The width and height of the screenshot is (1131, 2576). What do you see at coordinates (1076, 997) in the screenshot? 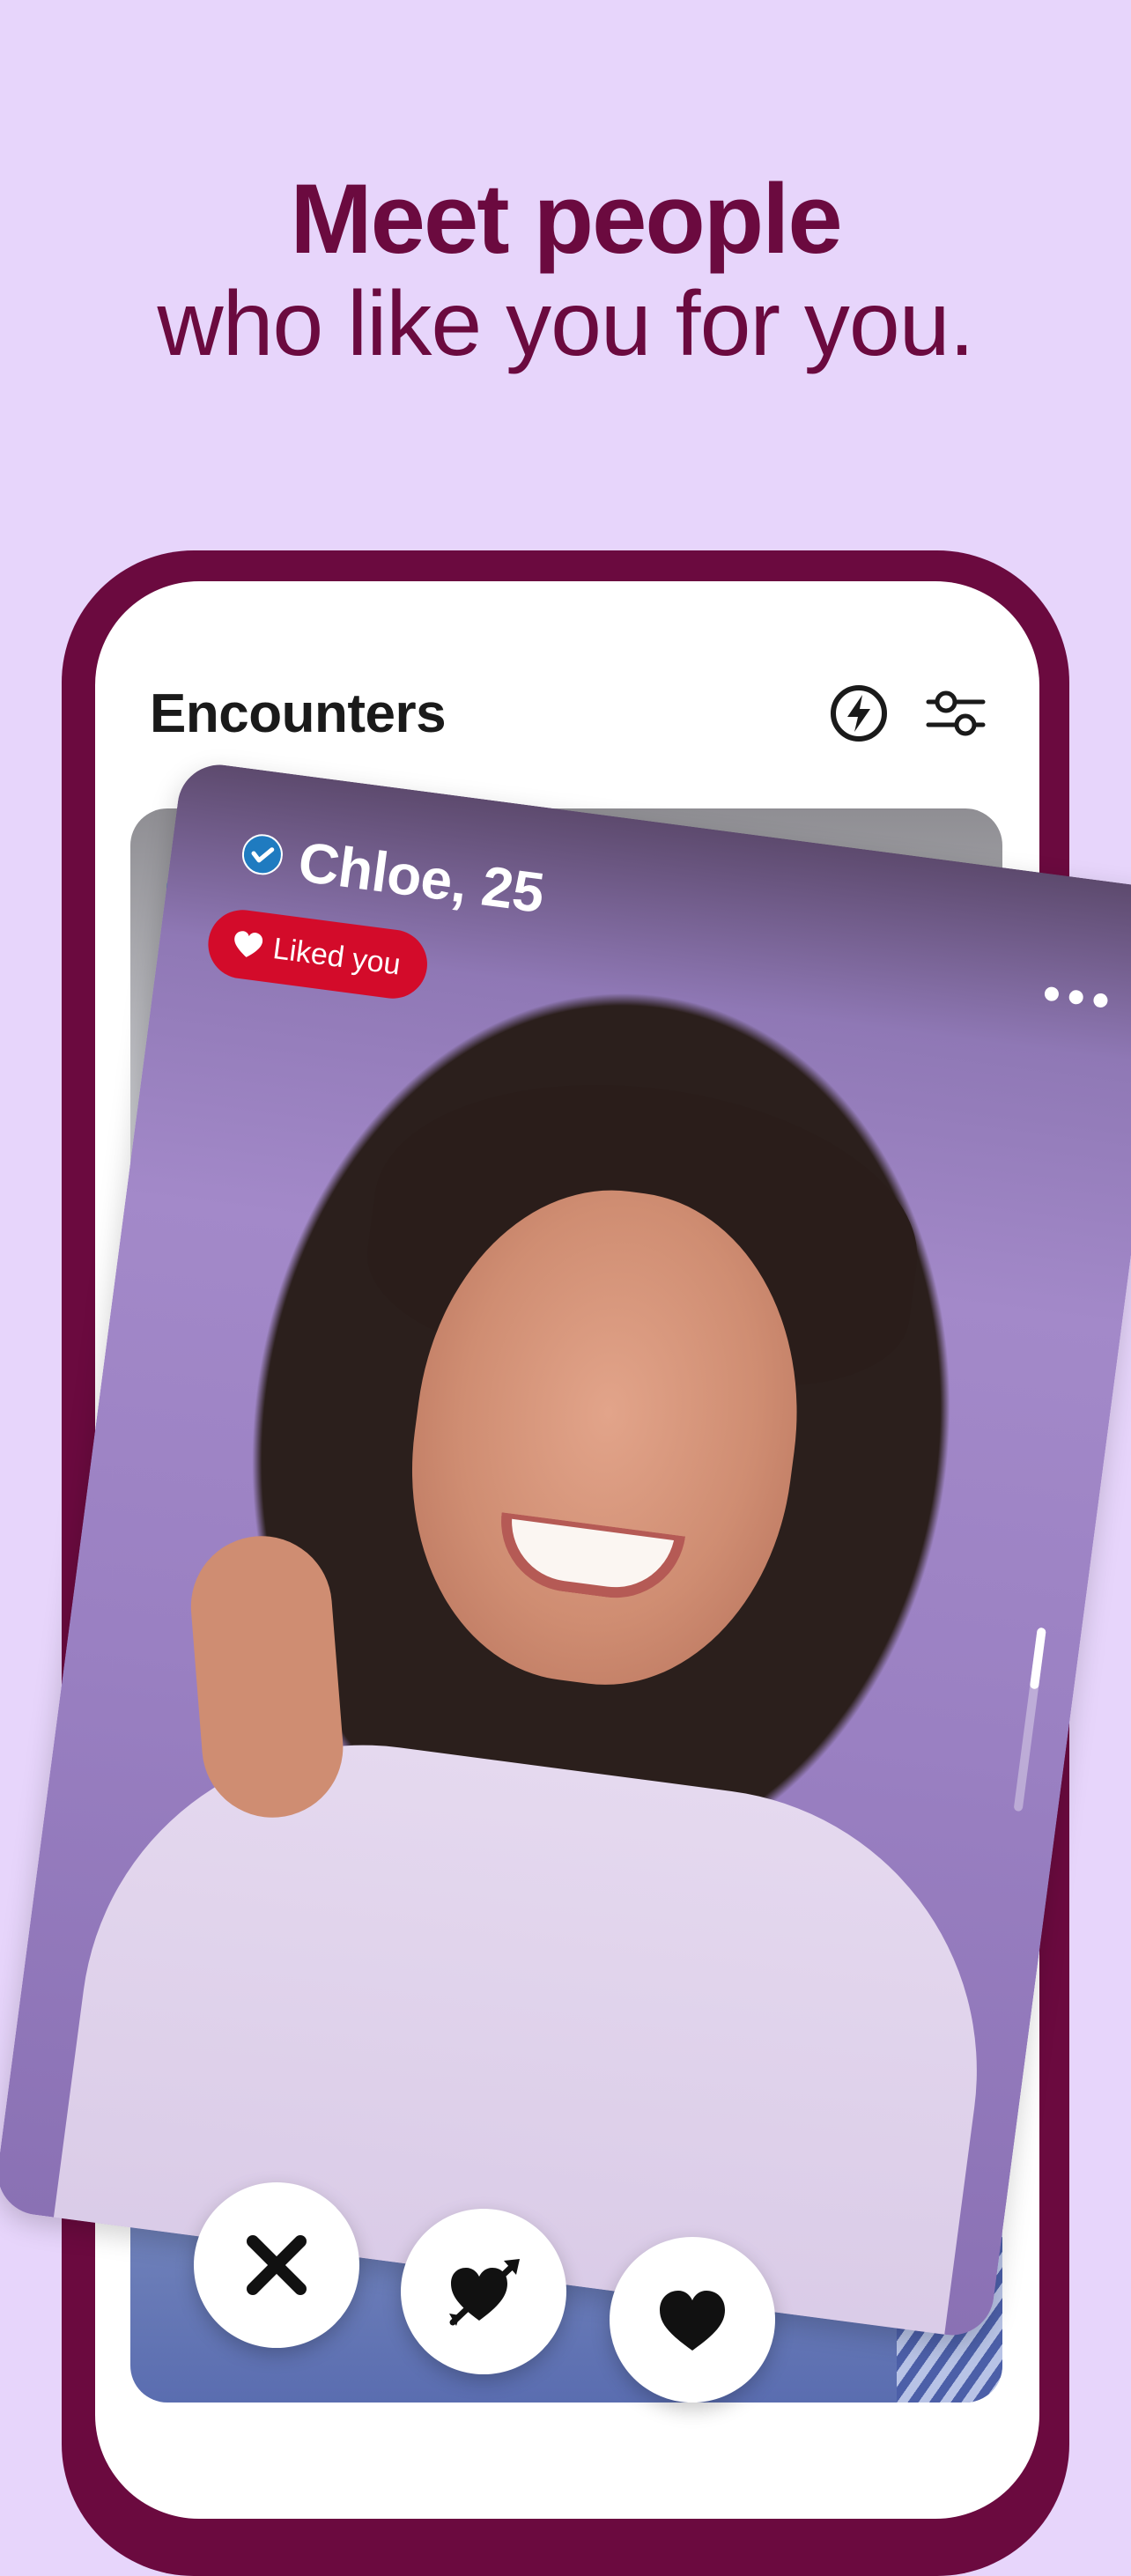
I see `more-dots-icon` at bounding box center [1076, 997].